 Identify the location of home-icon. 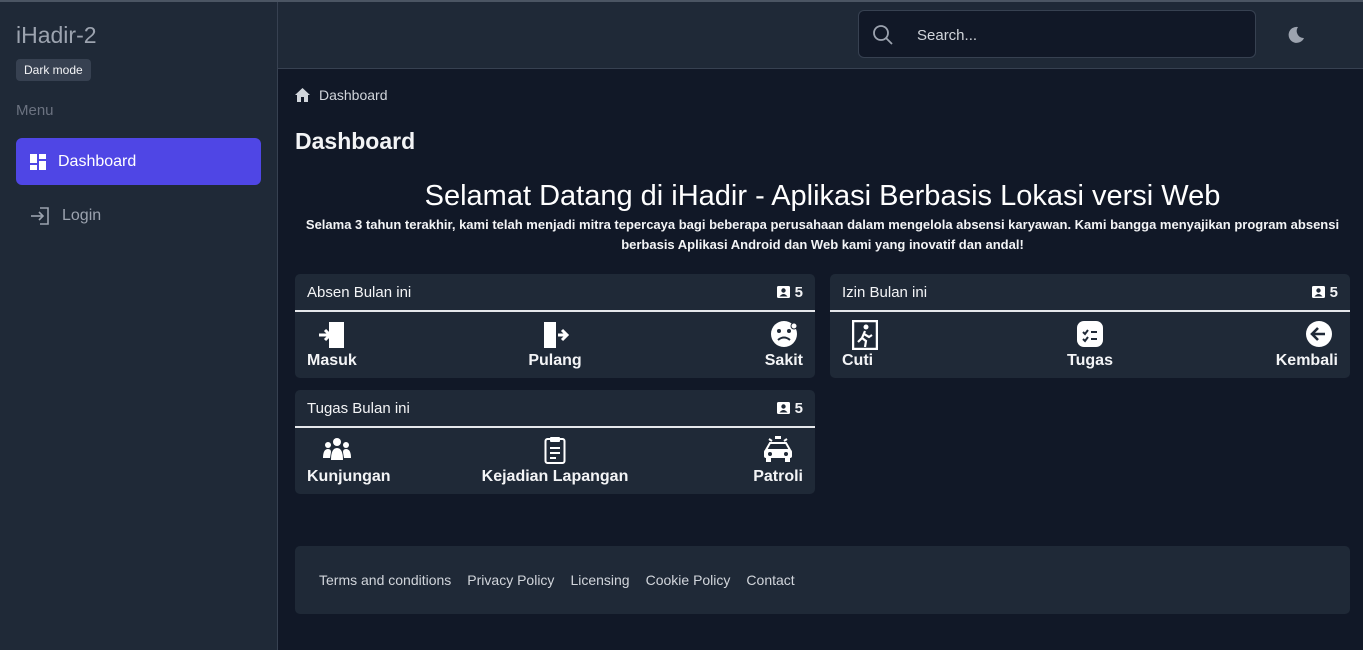
(302, 95).